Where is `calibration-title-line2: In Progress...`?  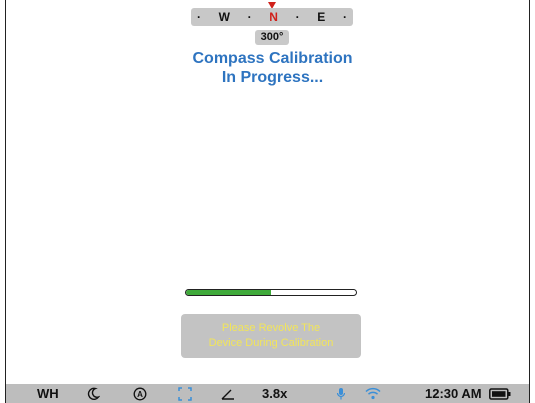
calibration-title-line2: In Progress... is located at coordinates (272, 77).